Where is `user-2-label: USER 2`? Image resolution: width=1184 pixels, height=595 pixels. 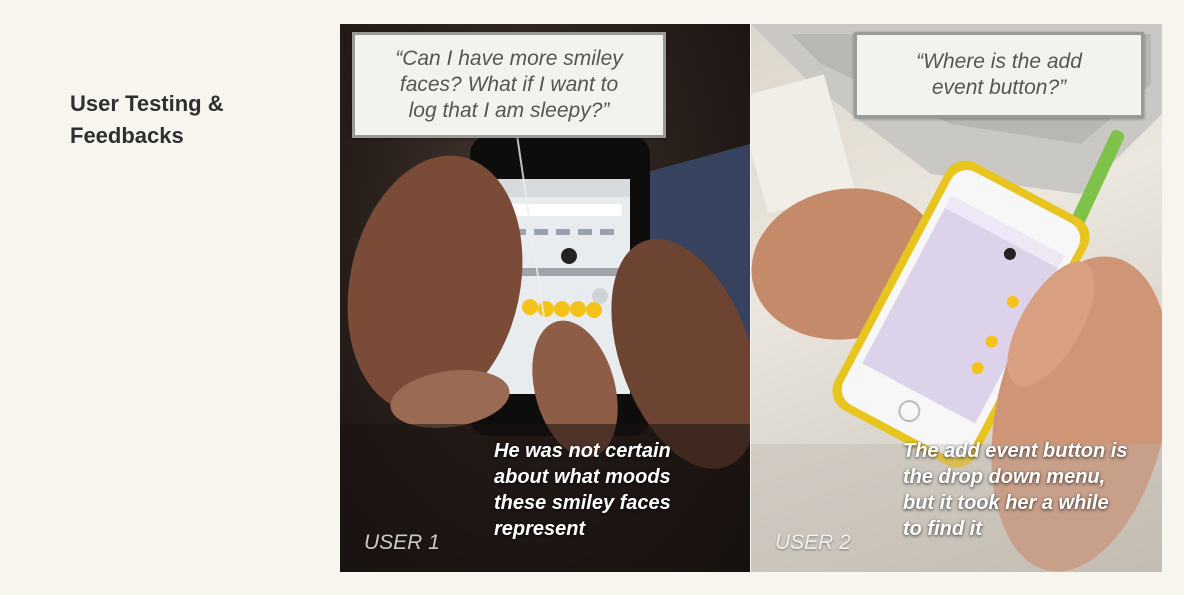
user-2-label: USER 2 is located at coordinates (813, 542).